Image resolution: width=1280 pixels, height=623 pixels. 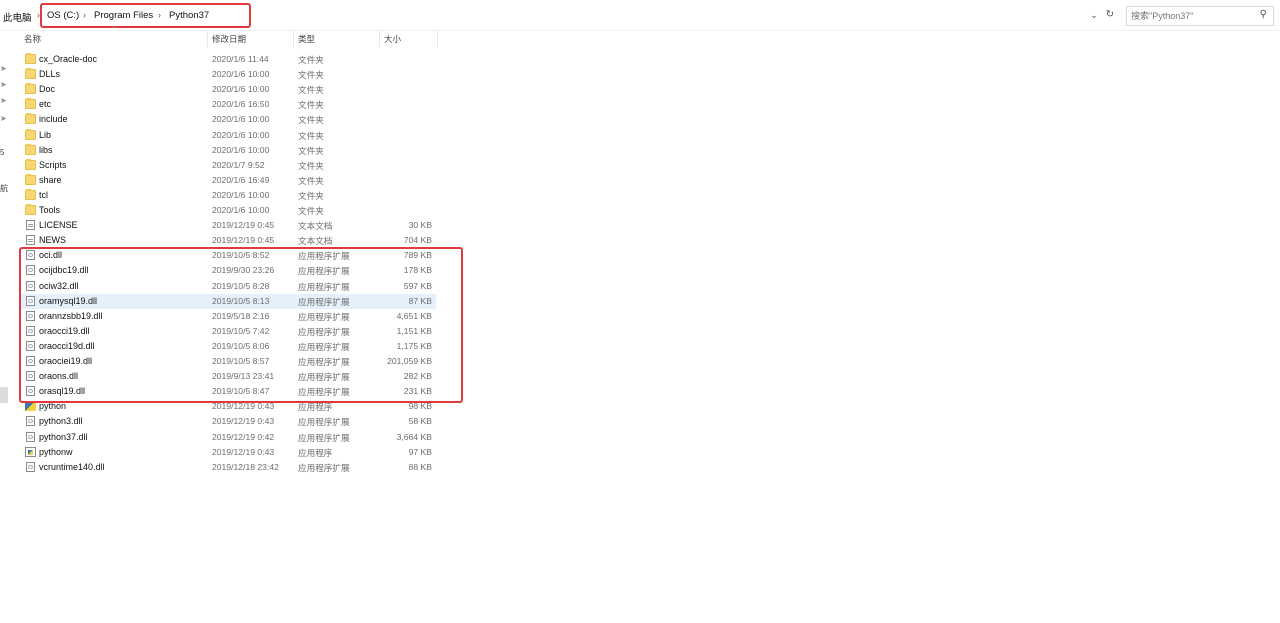 I want to click on file-row: libs 2020/1/6 10:00 文件夹, so click(x=228, y=150).